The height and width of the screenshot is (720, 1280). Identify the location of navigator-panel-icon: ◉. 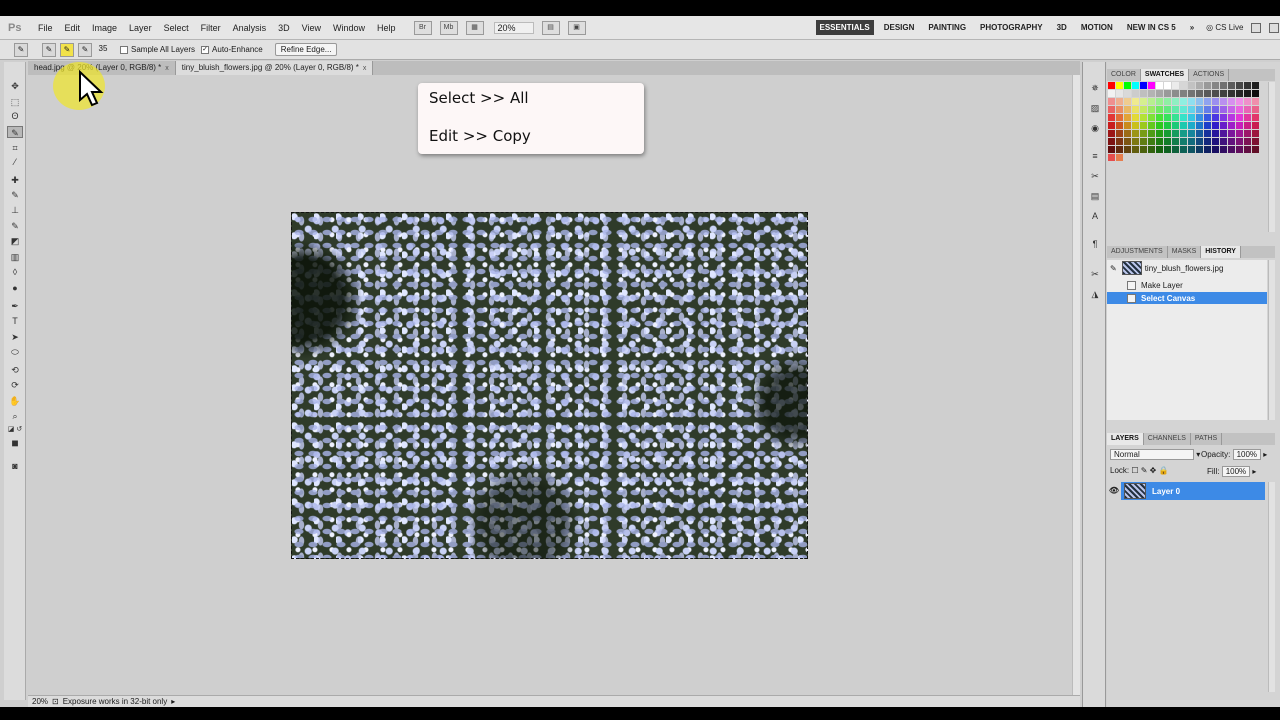
(1095, 128).